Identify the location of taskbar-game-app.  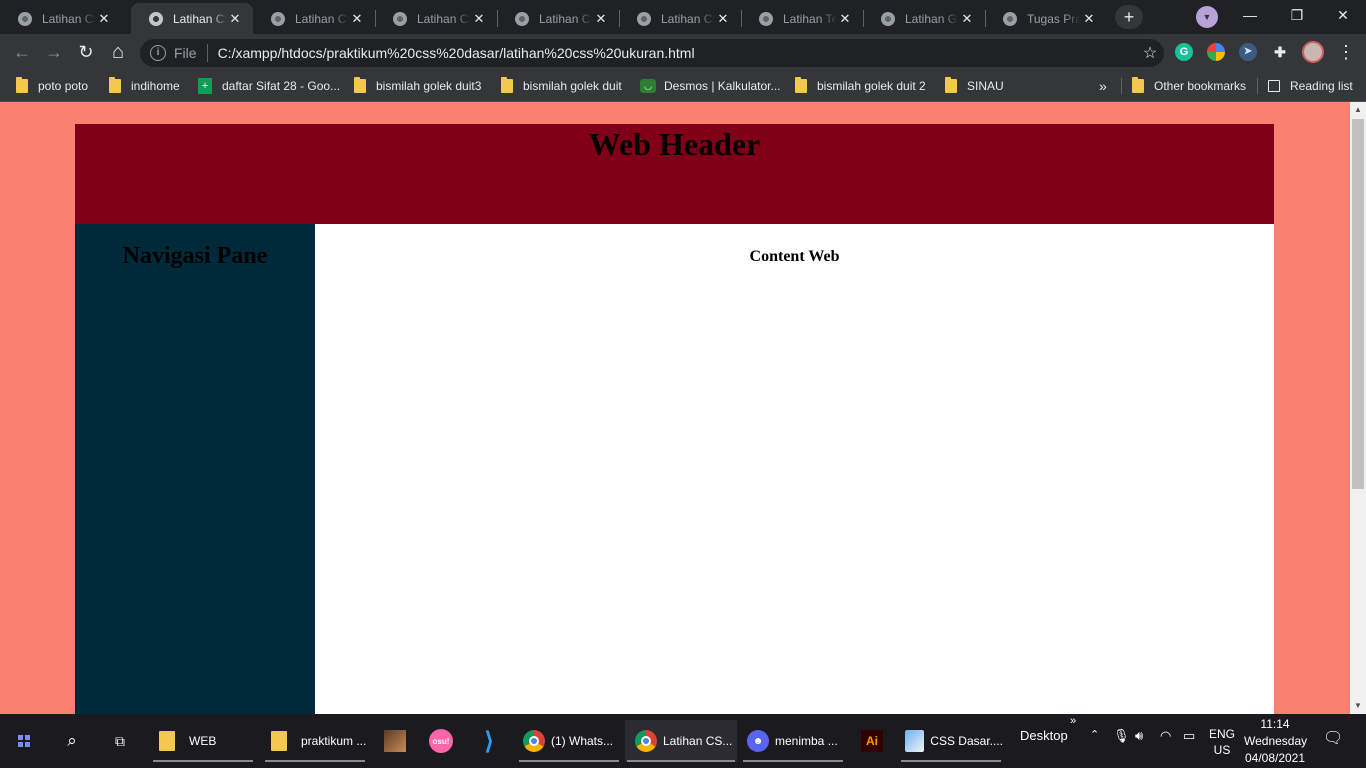
(395, 741).